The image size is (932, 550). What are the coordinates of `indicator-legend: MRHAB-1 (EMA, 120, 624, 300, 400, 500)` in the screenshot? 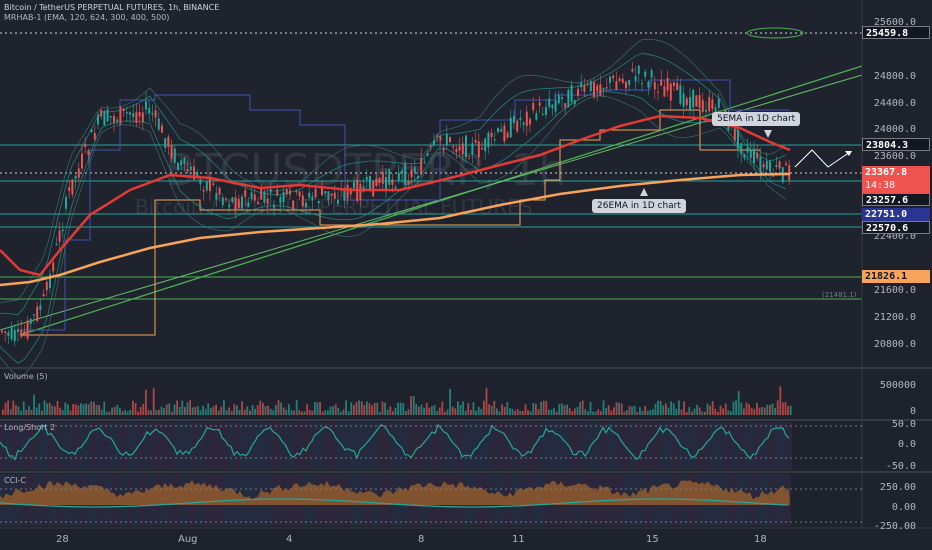 It's located at (86, 17).